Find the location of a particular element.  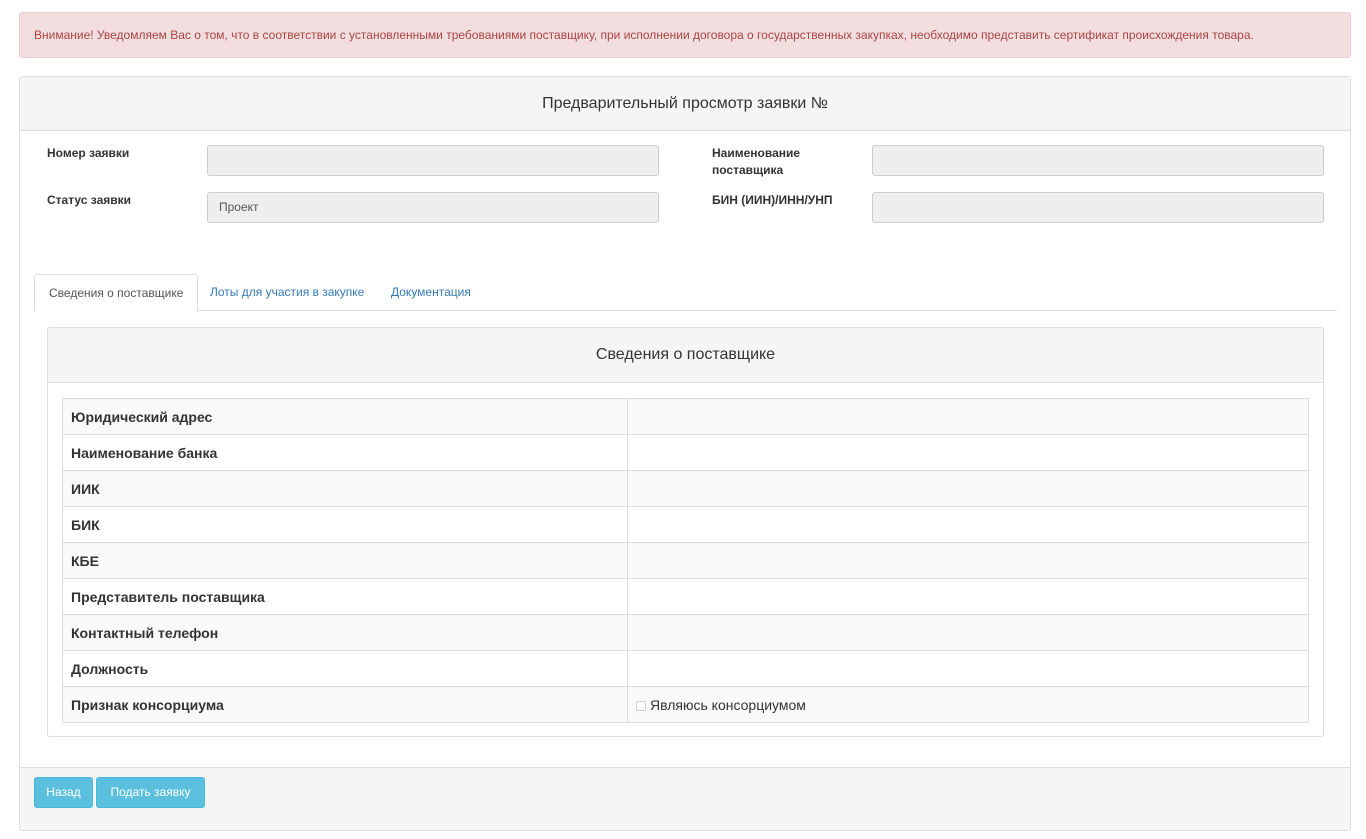

application-status-label: Статус заявки is located at coordinates (89, 200).